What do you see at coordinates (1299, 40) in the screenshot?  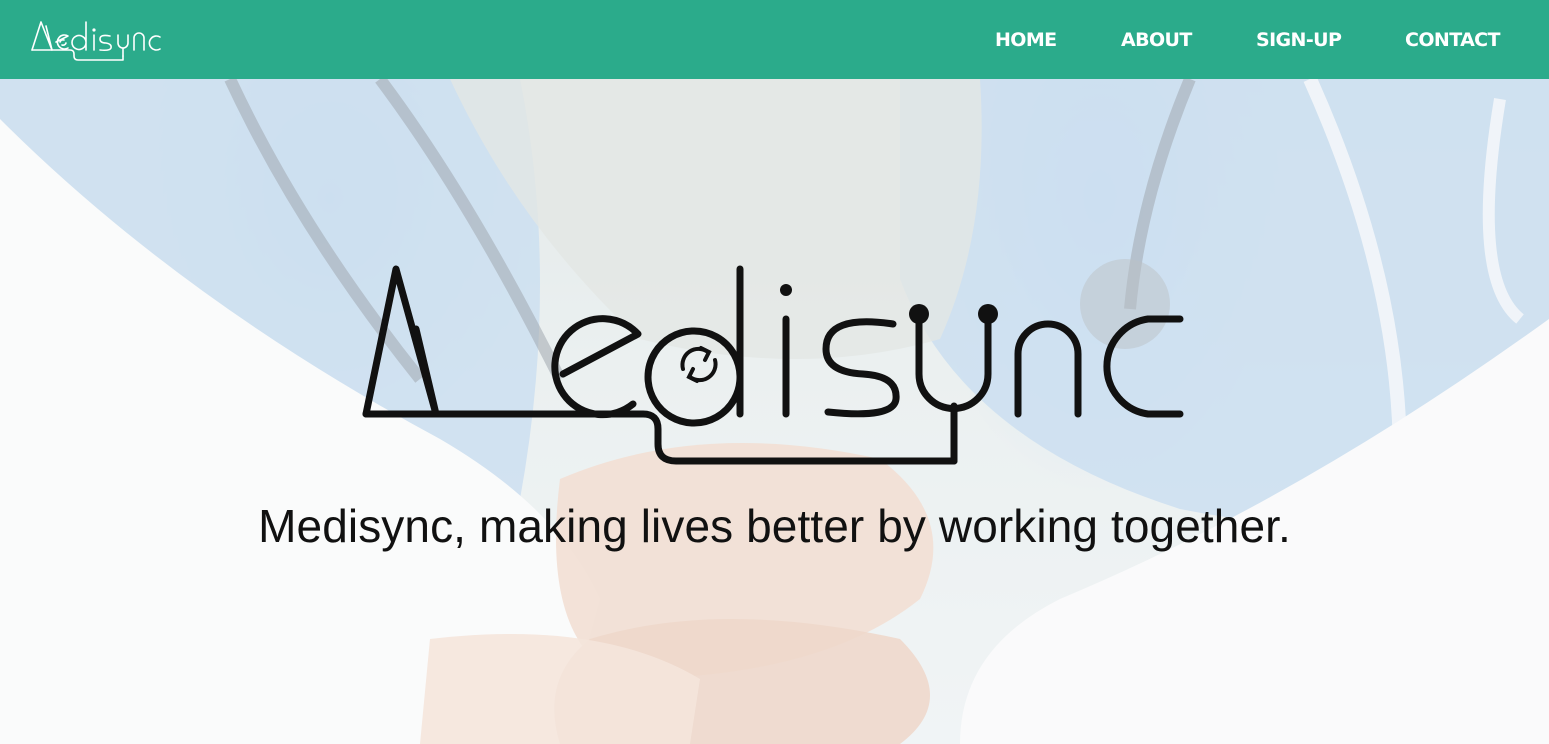 I see `nav-signup-link: SIGN-UP` at bounding box center [1299, 40].